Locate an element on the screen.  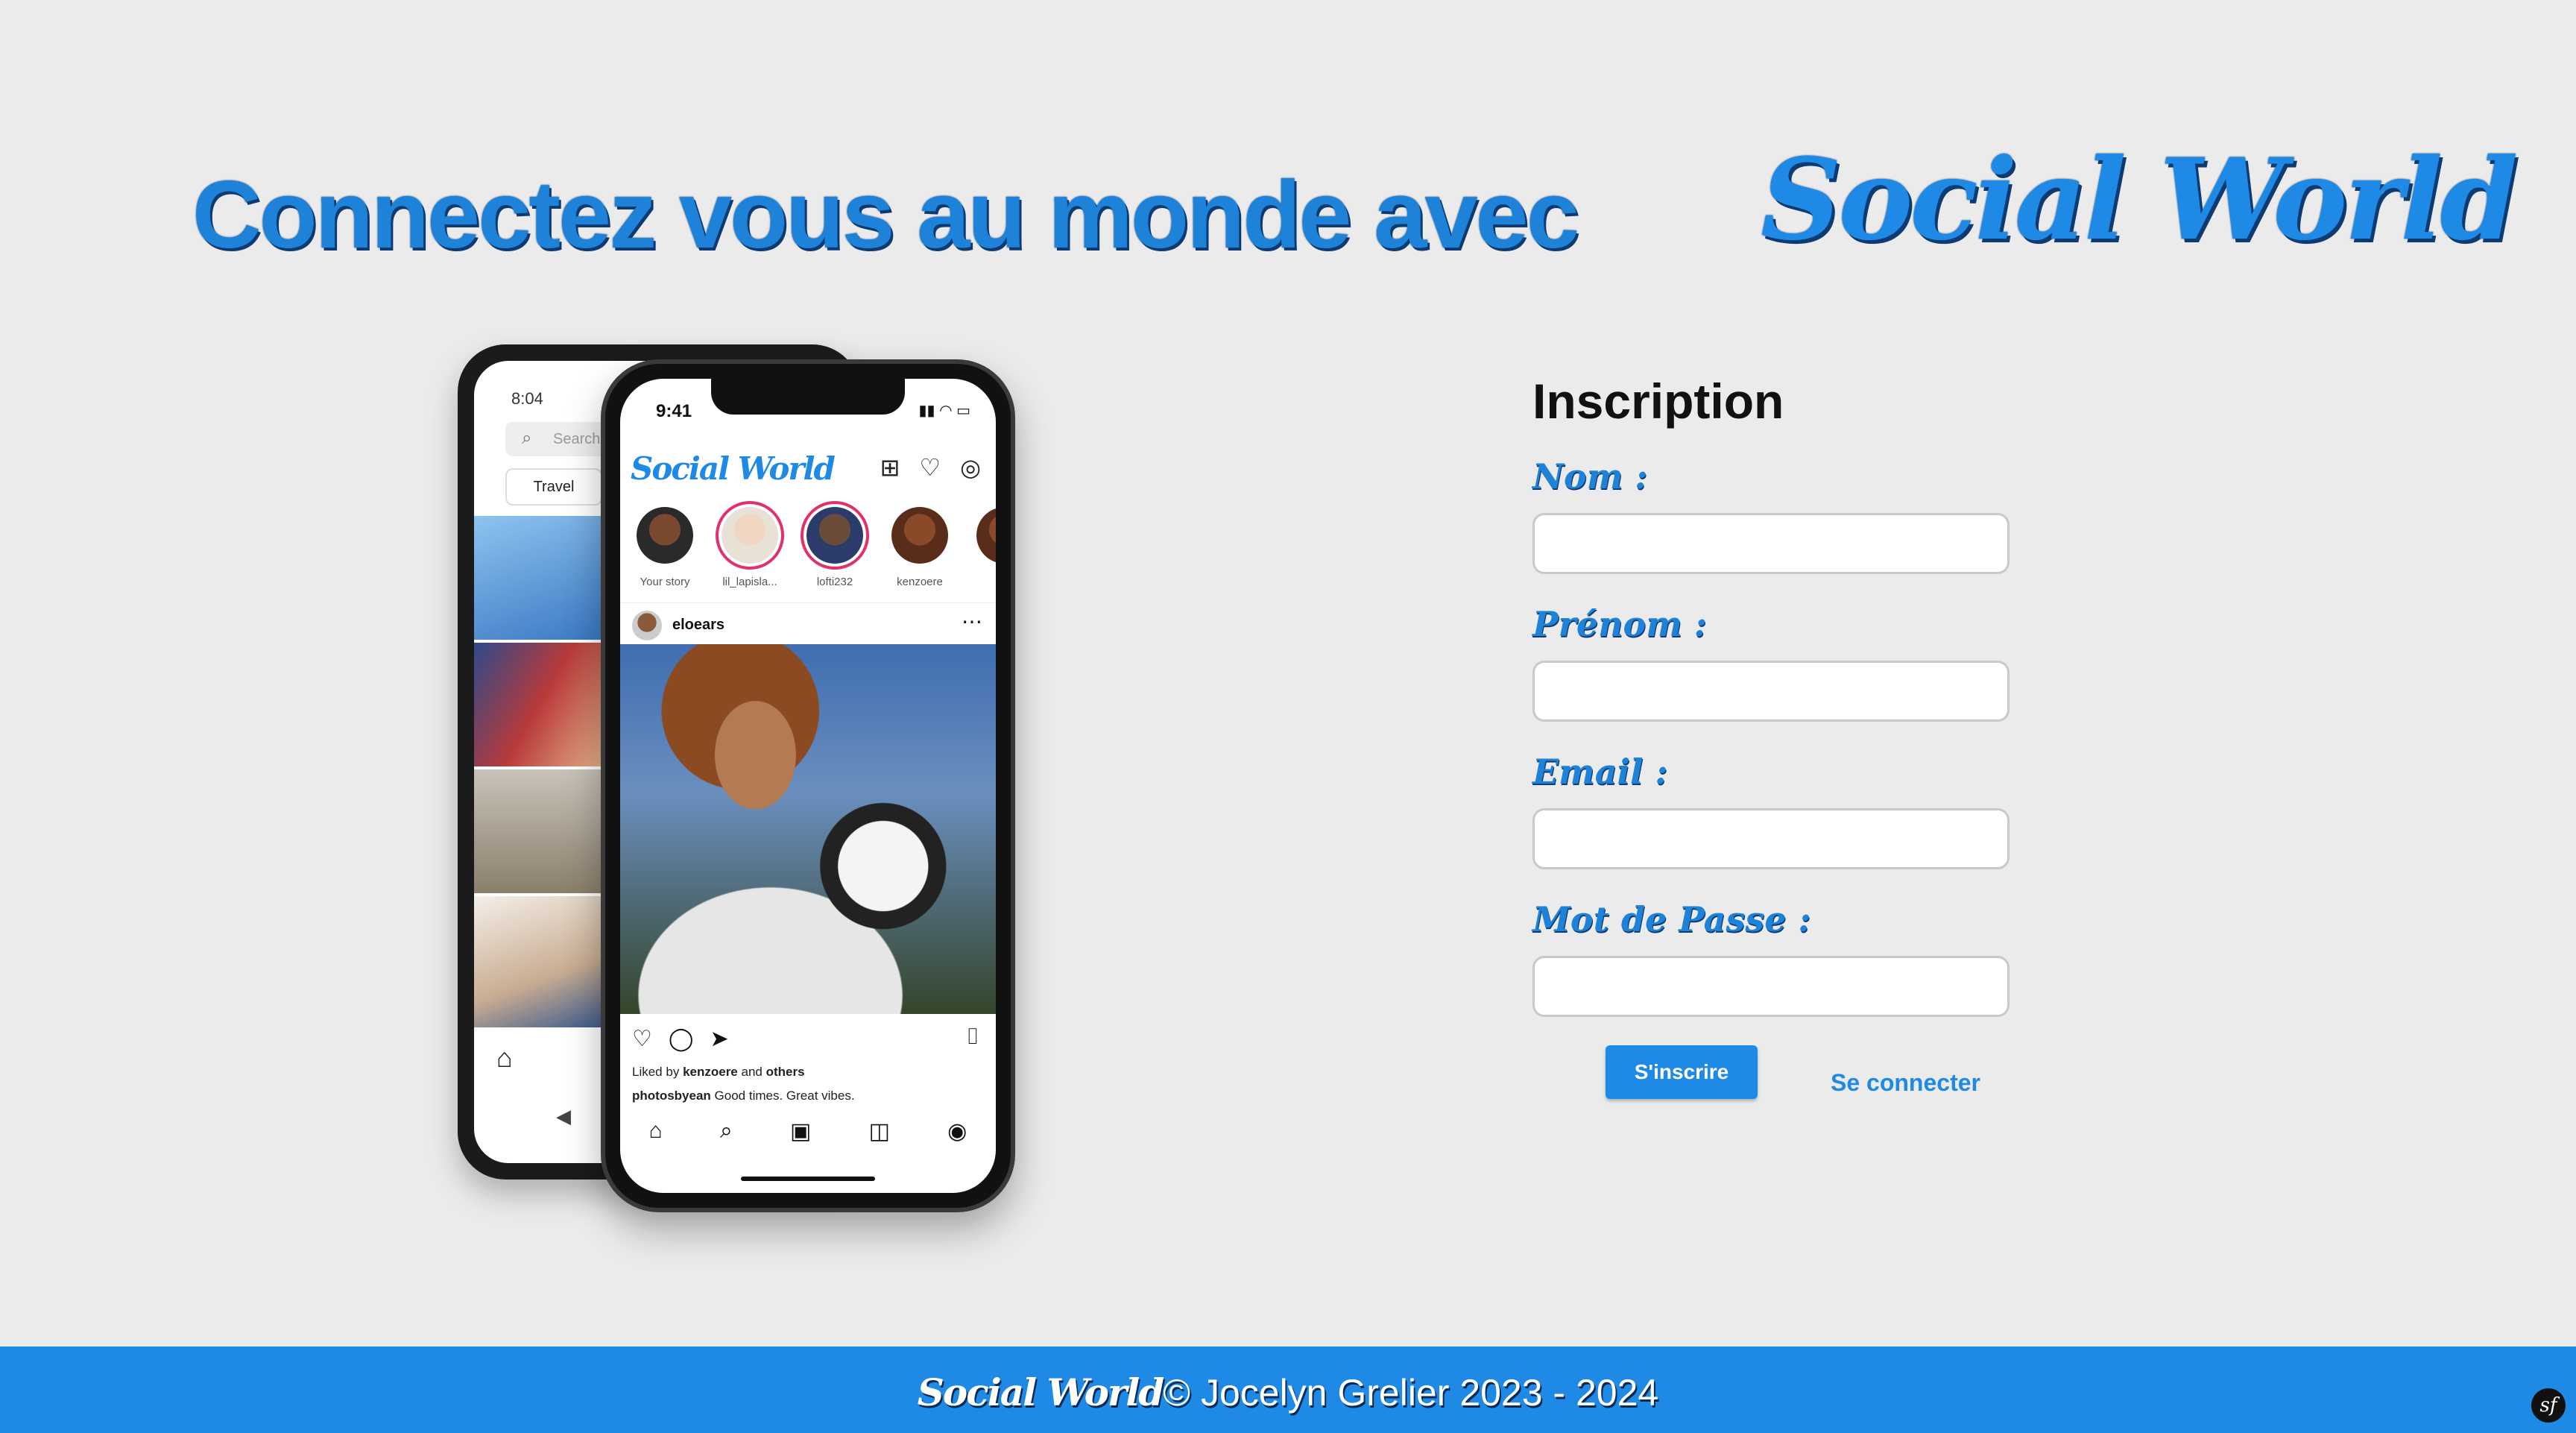
messenger-icon: ◎ is located at coordinates (970, 468).